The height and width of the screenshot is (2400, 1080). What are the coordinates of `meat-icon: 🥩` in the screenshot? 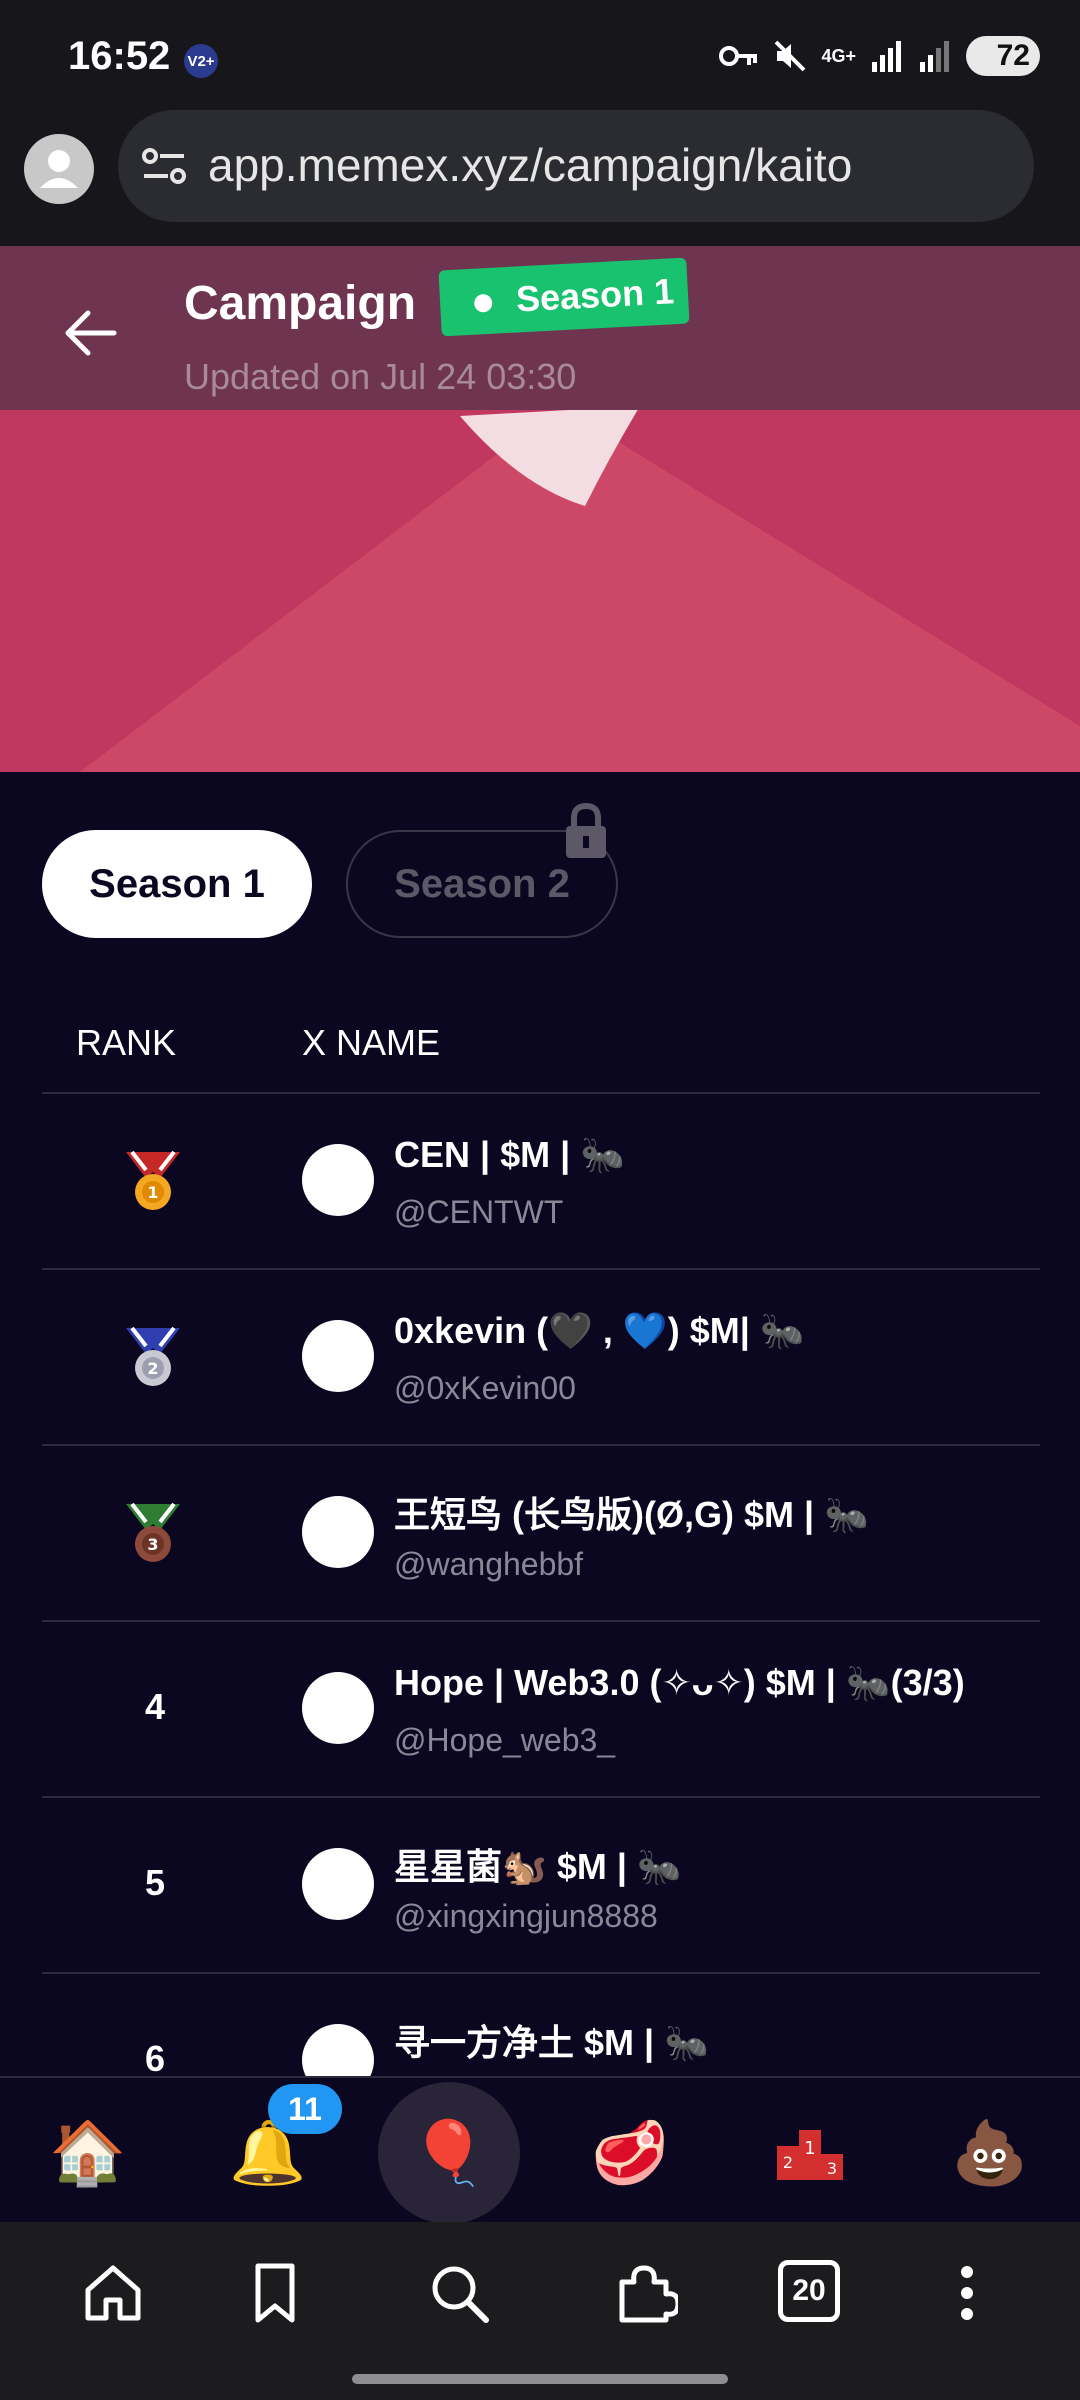 It's located at (630, 2154).